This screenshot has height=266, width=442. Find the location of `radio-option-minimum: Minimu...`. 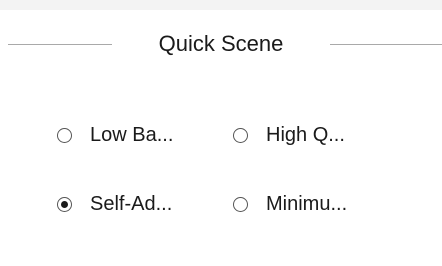

radio-option-minimum: Minimu... is located at coordinates (290, 204).